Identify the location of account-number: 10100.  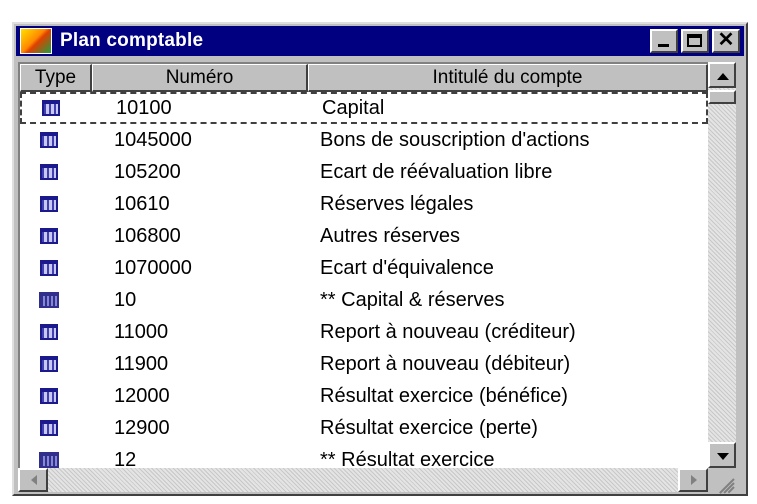
(144, 107).